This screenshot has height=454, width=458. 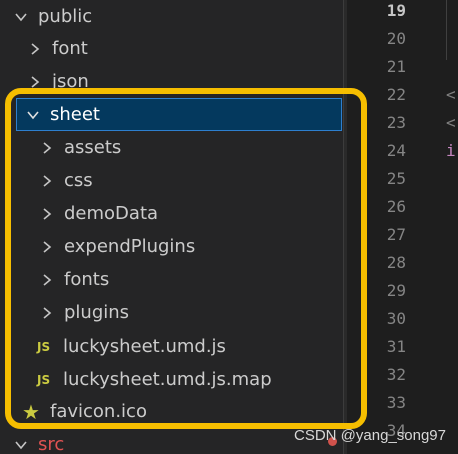 What do you see at coordinates (191, 279) in the screenshot?
I see `tree-item-fonts: fonts` at bounding box center [191, 279].